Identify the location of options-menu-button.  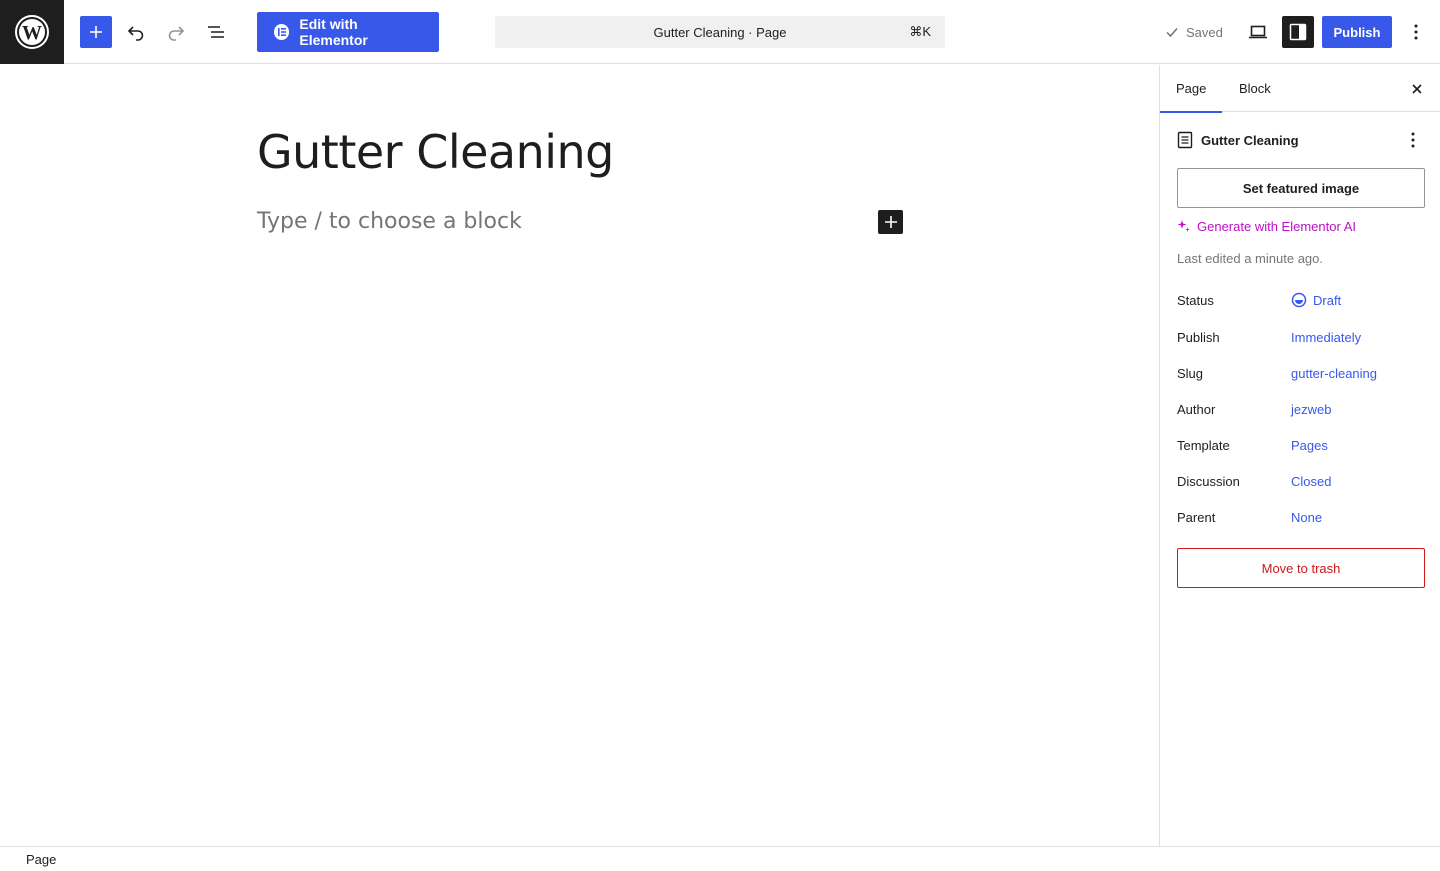
(1416, 32).